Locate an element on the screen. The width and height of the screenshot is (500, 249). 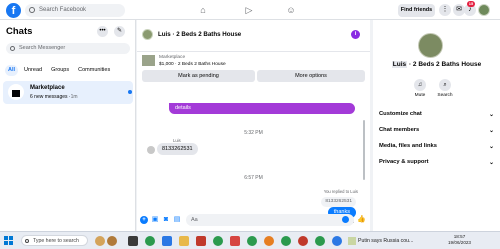
firefox-icon is located at coordinates (269, 241).